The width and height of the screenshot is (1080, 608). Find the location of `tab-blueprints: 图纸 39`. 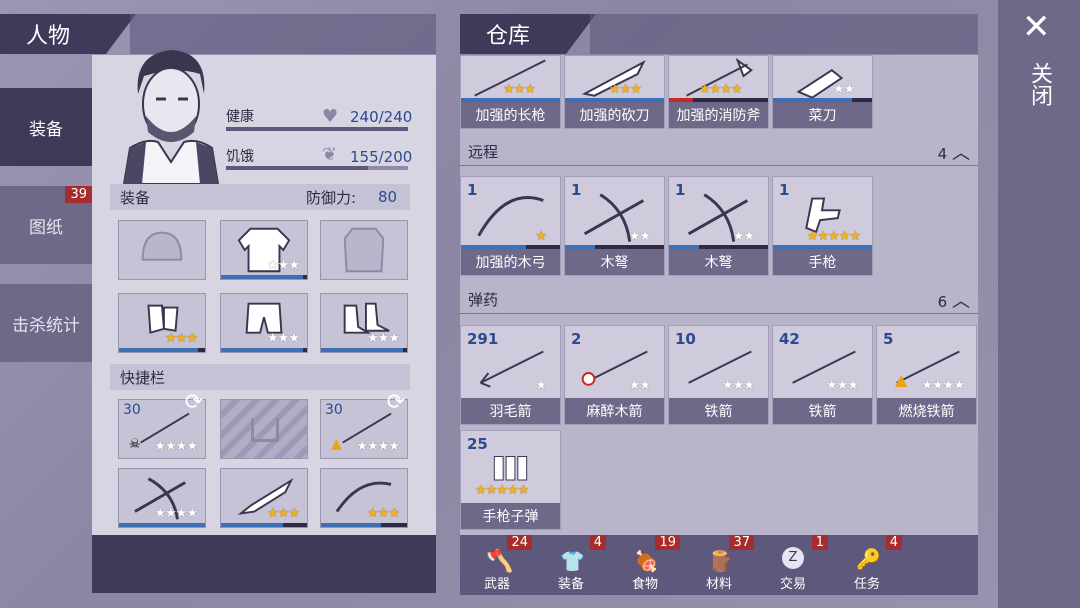

tab-blueprints: 图纸 39 is located at coordinates (46, 225).